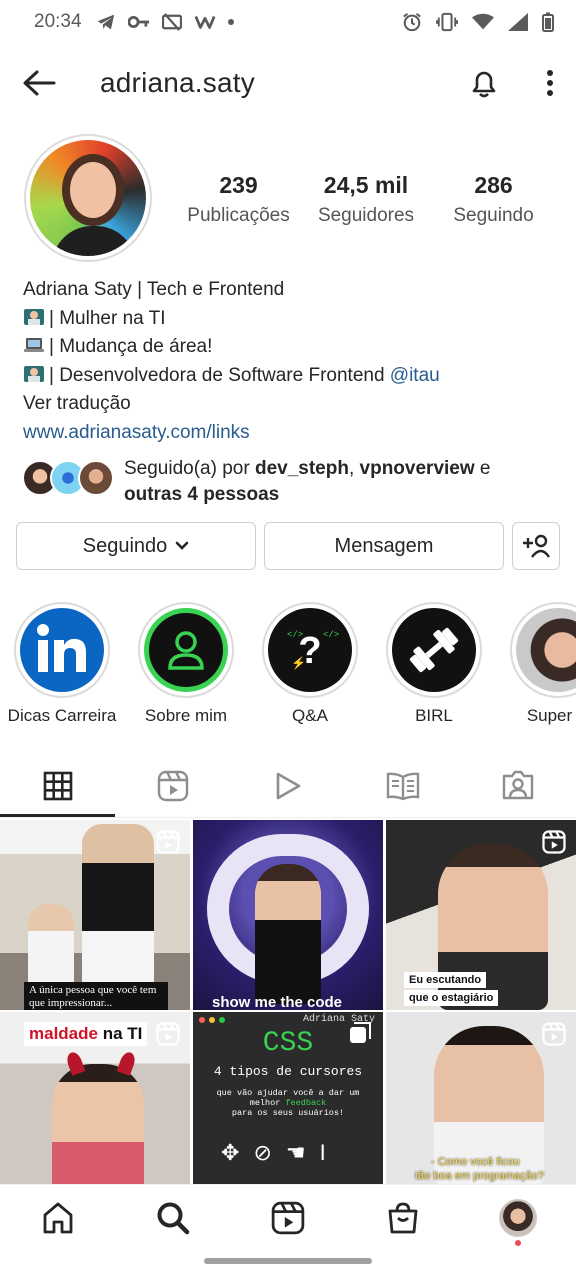  What do you see at coordinates (201, 494) in the screenshot?
I see `mutual-others: outras 4 pessoas` at bounding box center [201, 494].